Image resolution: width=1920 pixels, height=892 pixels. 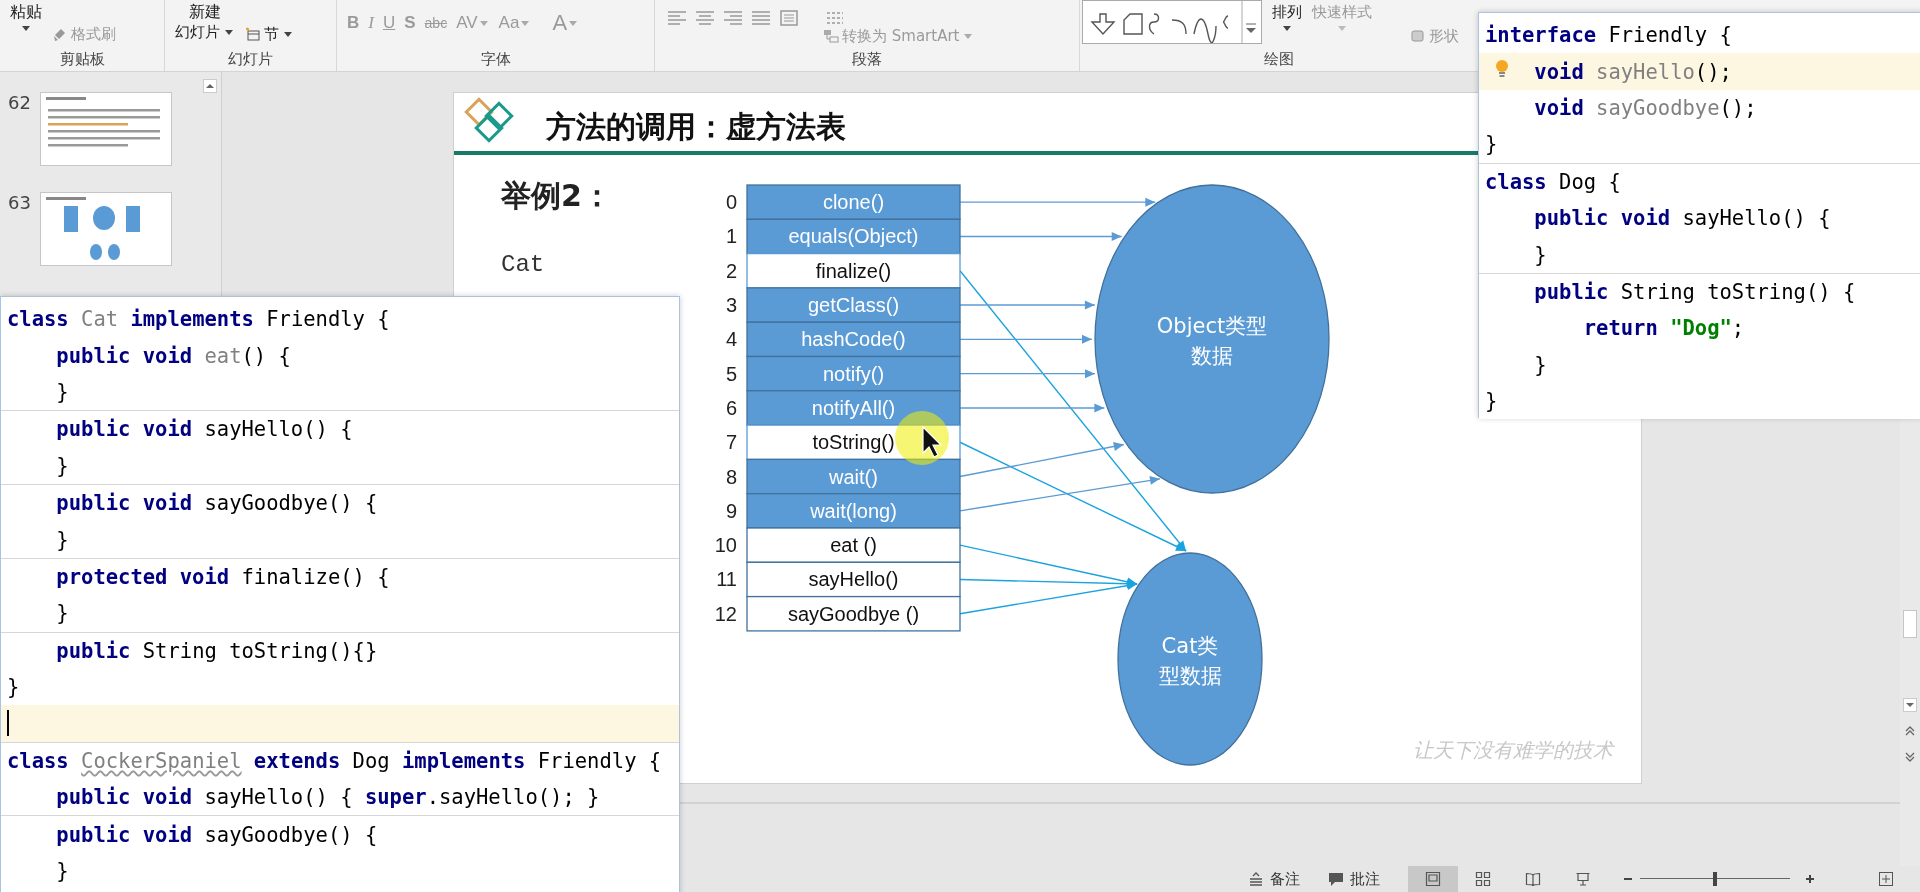 I want to click on zoom-in-icon, so click(x=1810, y=879).